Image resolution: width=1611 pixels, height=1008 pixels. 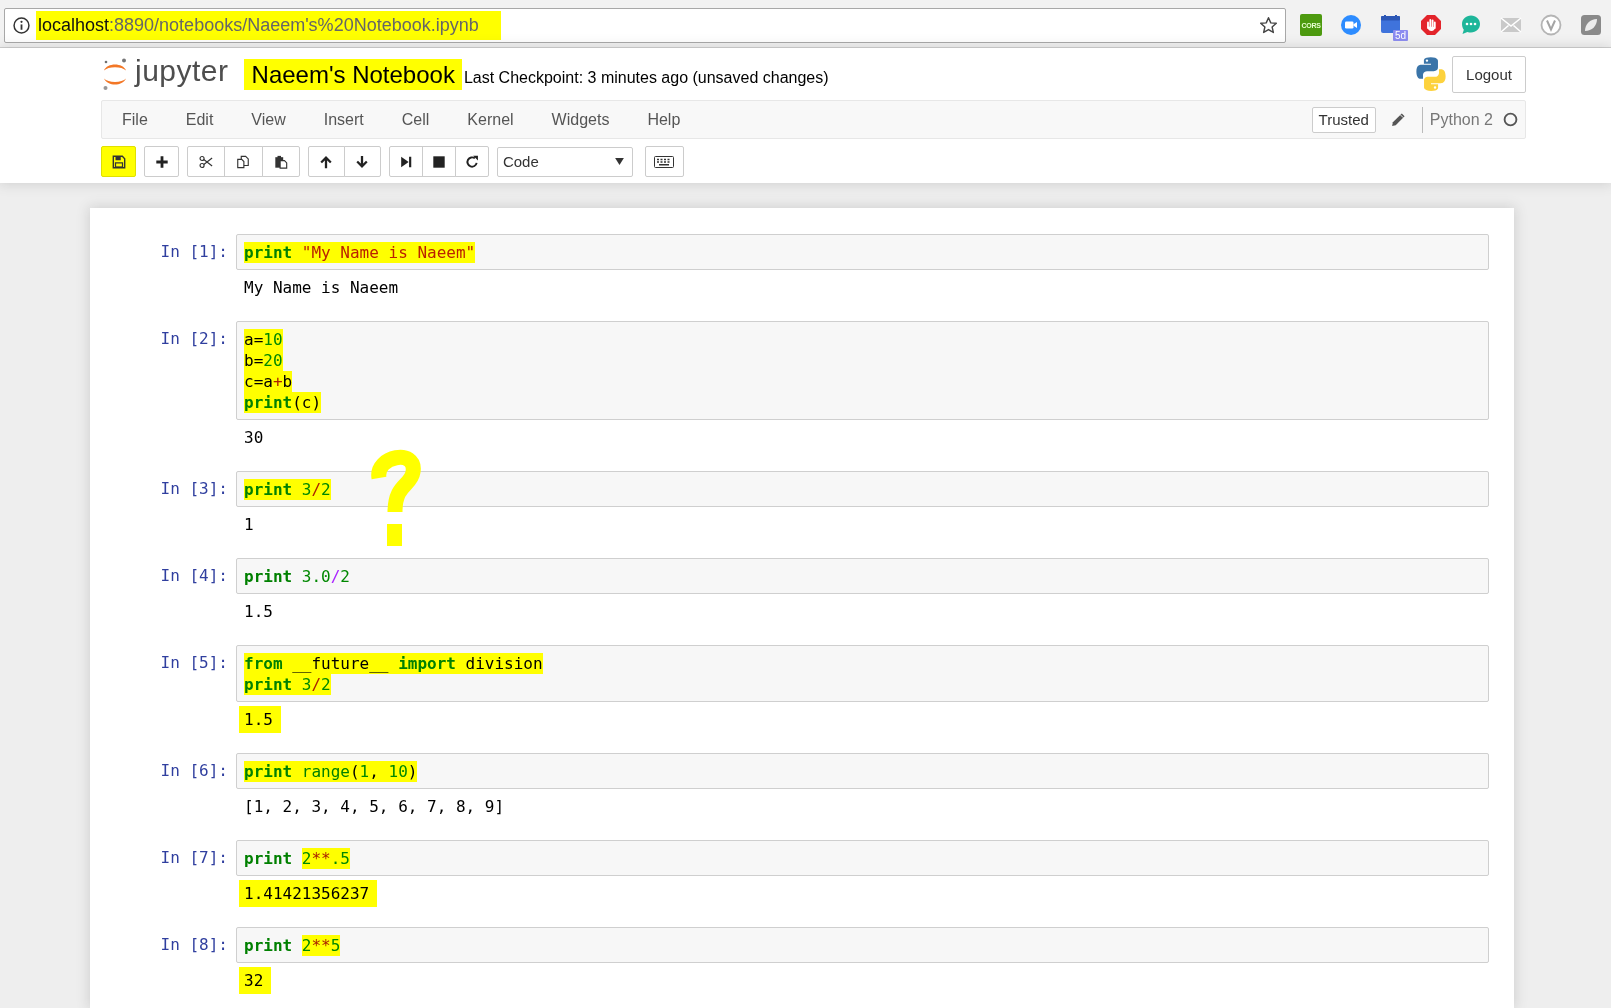 I want to click on save-icon, so click(x=118, y=161).